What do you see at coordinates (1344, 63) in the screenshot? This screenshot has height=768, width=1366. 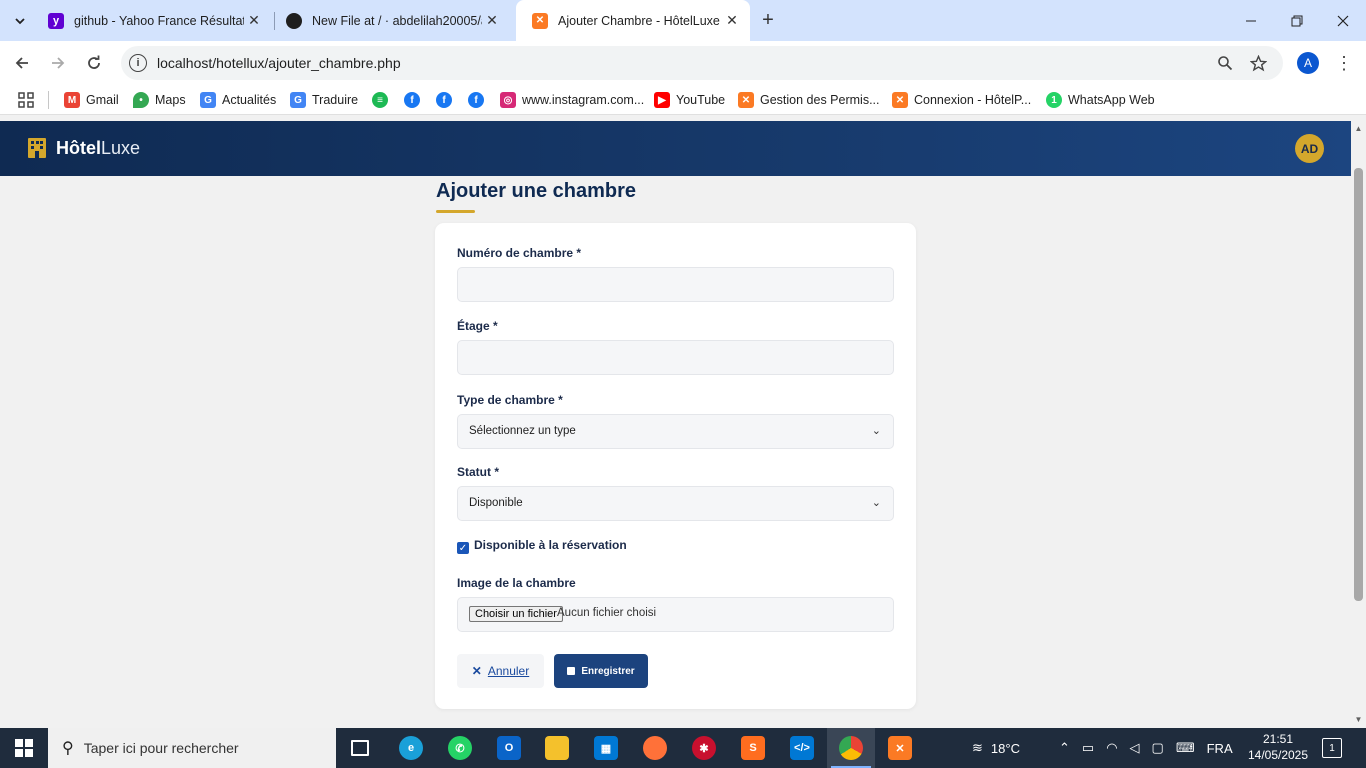 I see `more-menu-icon: ⋮` at bounding box center [1344, 63].